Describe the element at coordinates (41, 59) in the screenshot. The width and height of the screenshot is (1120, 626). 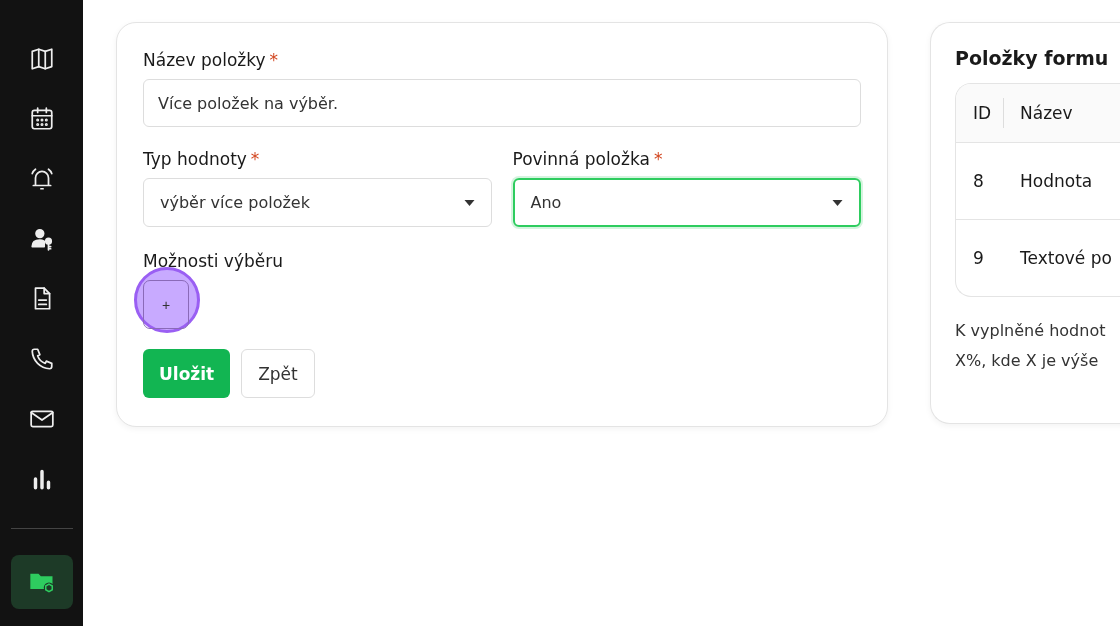
I see `map-icon` at that location.